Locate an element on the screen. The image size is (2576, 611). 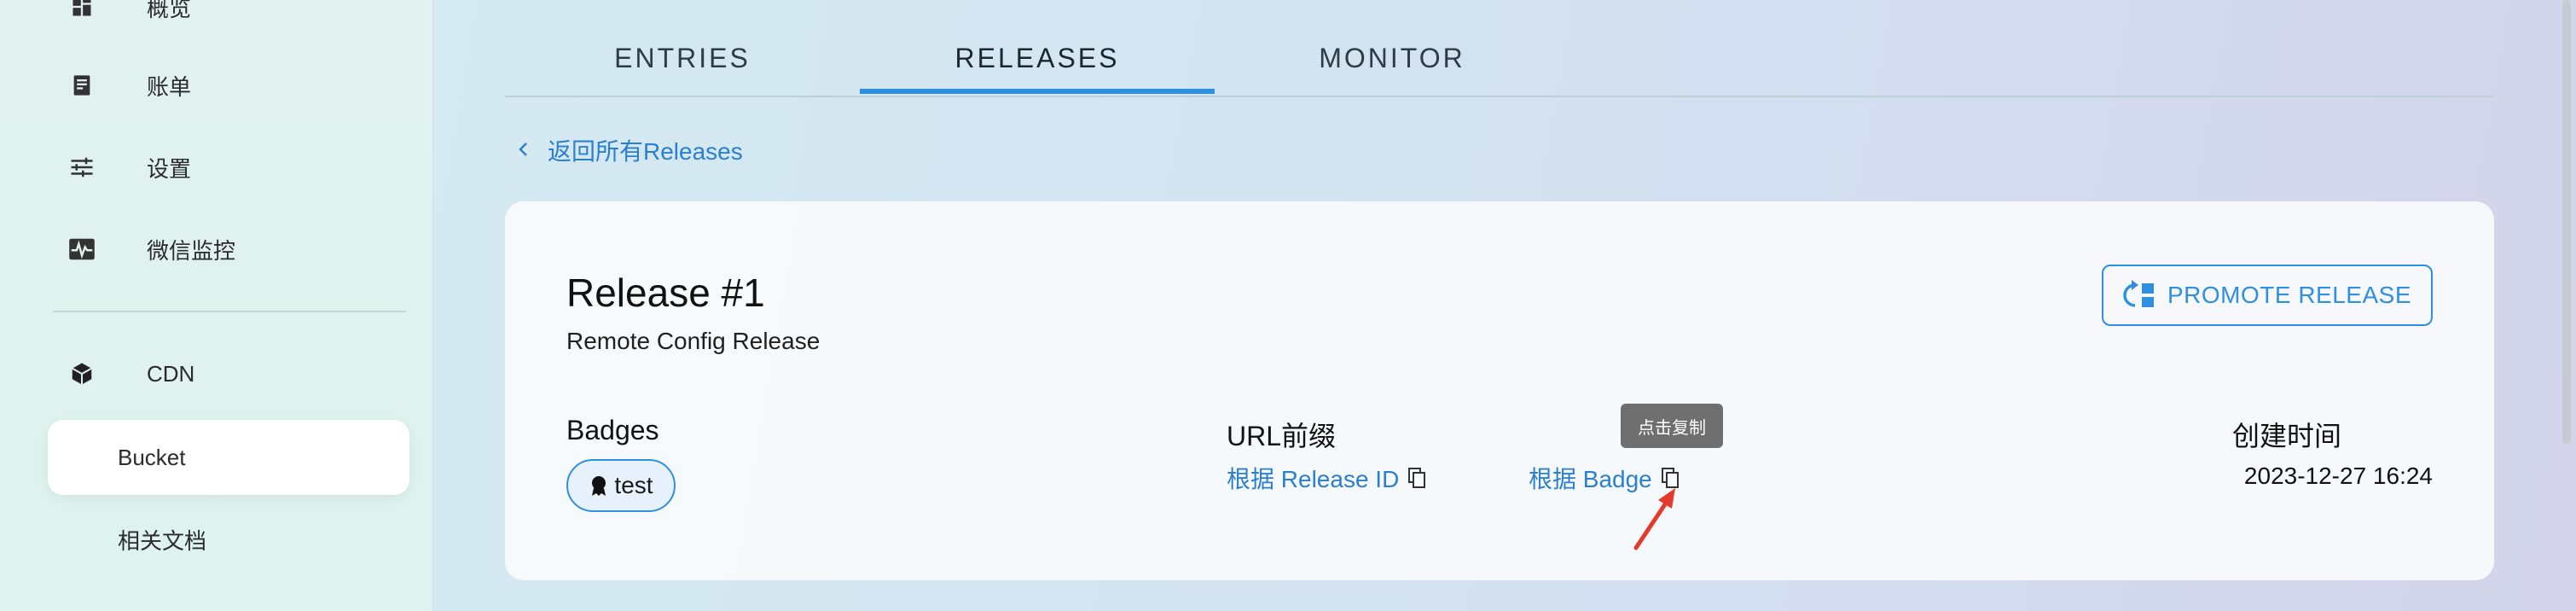
sliders-icon is located at coordinates (82, 168).